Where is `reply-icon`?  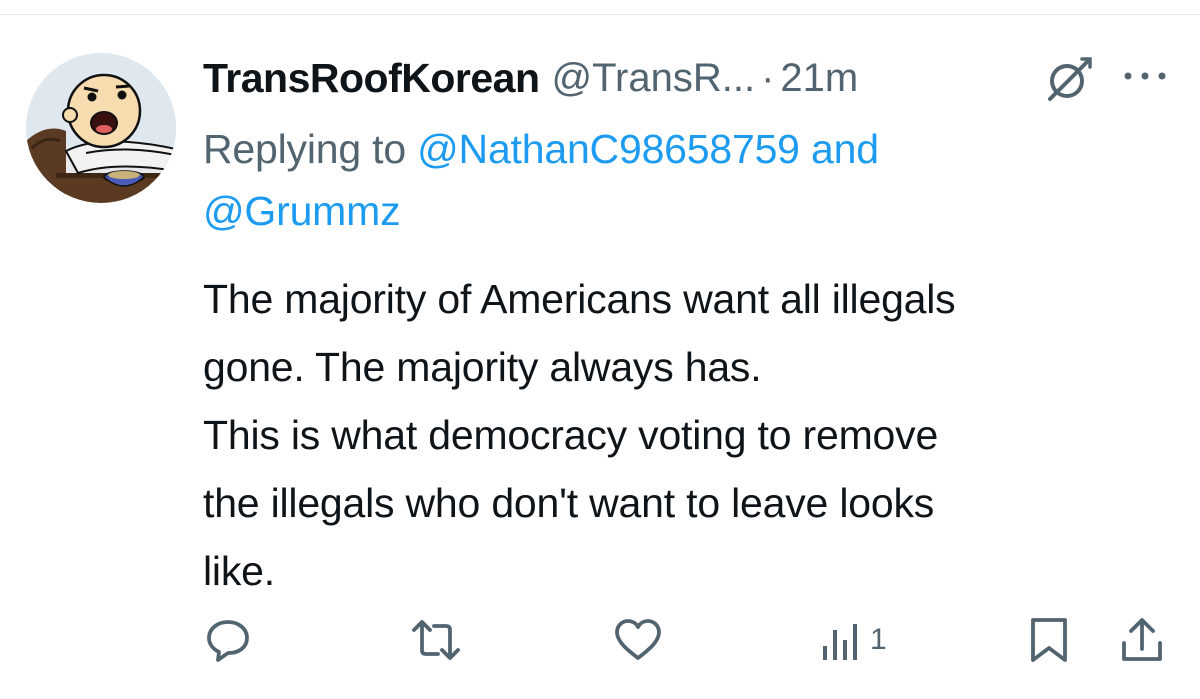
reply-icon is located at coordinates (228, 641).